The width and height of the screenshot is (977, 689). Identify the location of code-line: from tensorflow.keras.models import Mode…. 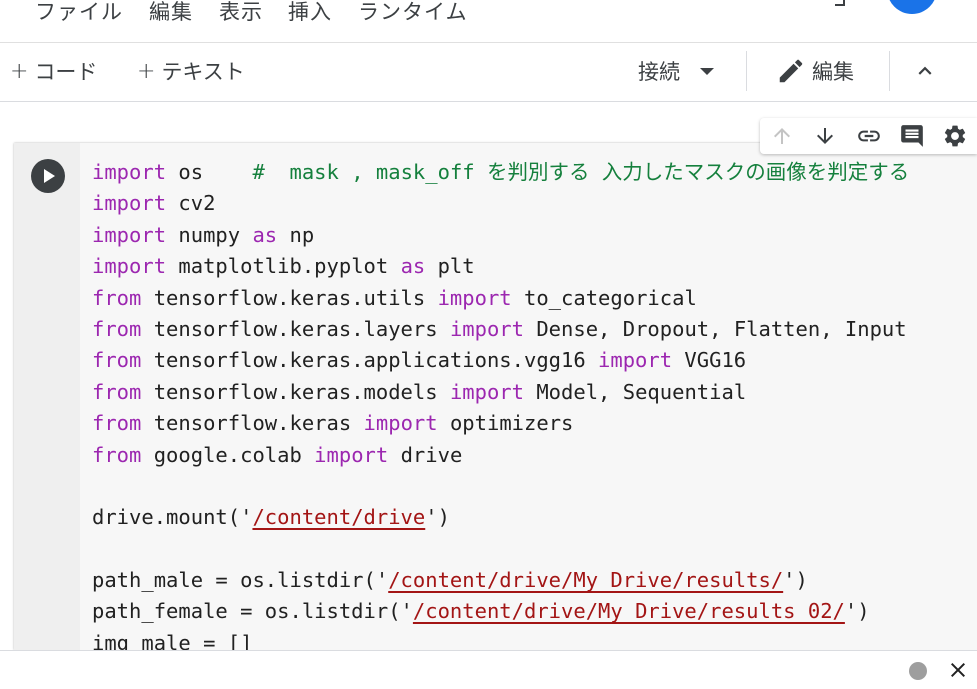
(534, 392).